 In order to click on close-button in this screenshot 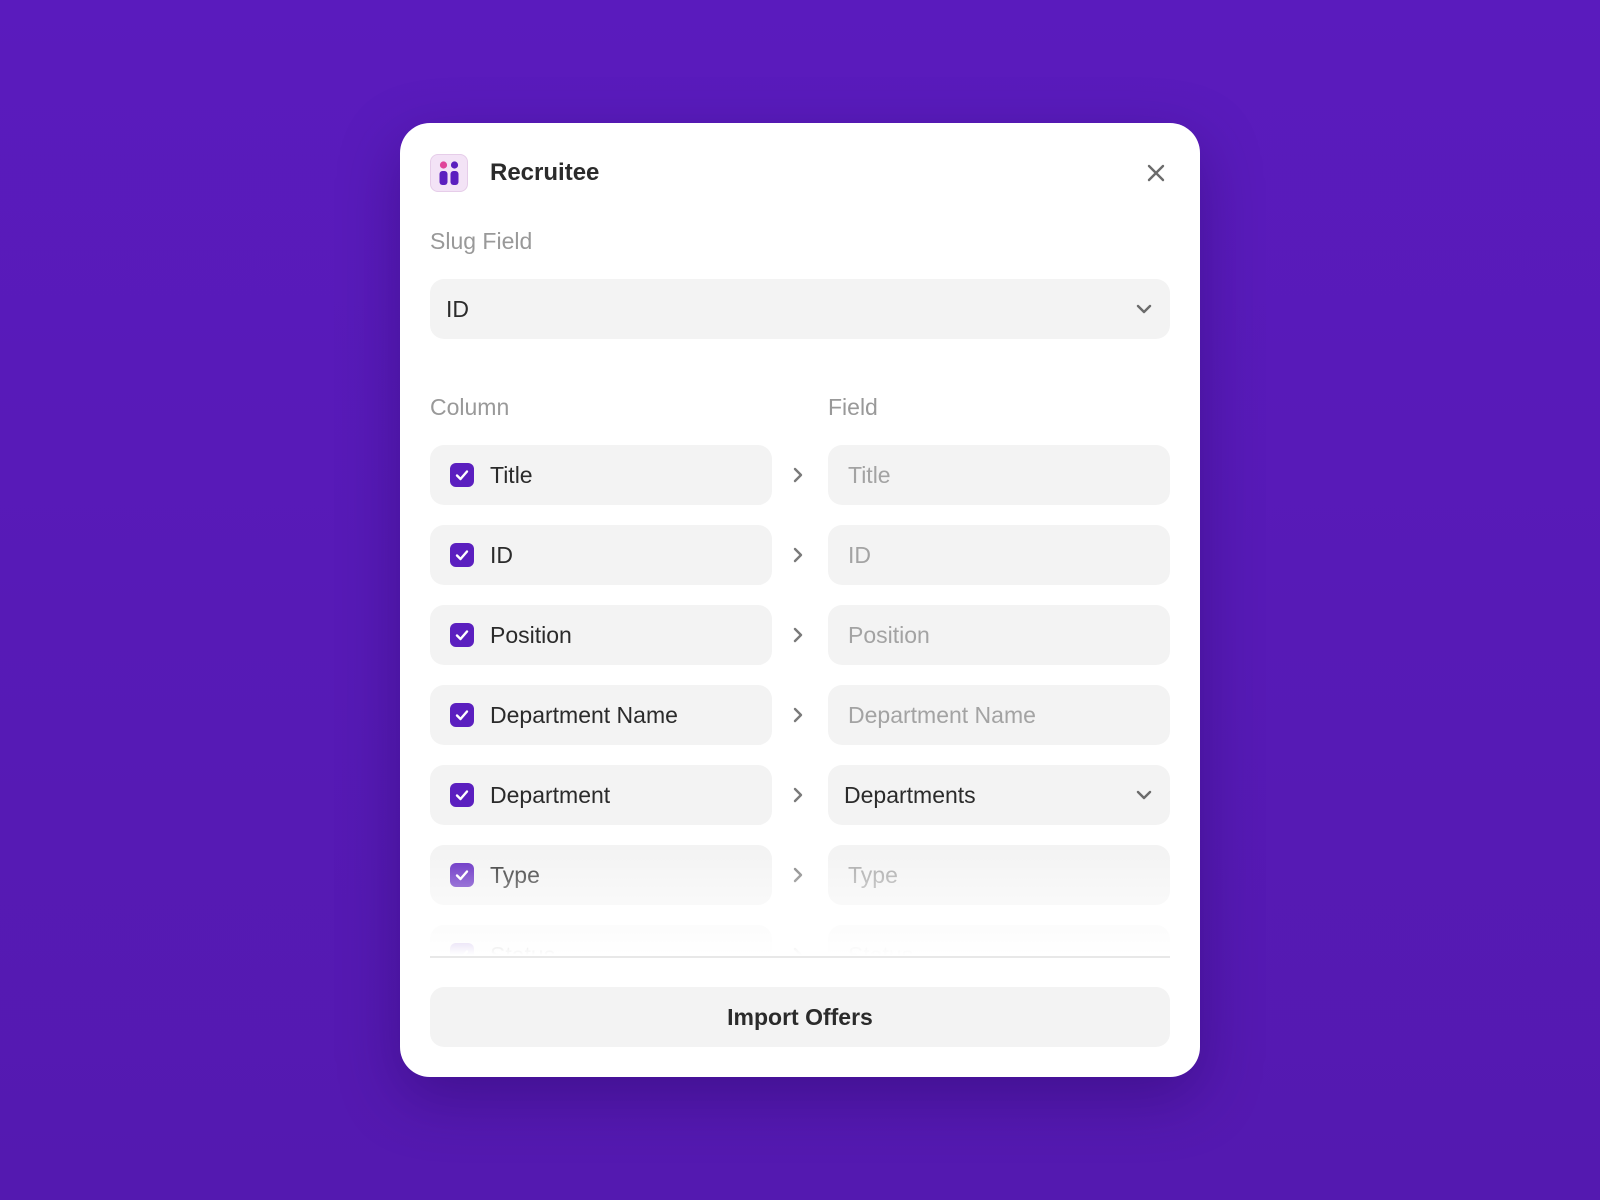, I will do `click(1156, 173)`.